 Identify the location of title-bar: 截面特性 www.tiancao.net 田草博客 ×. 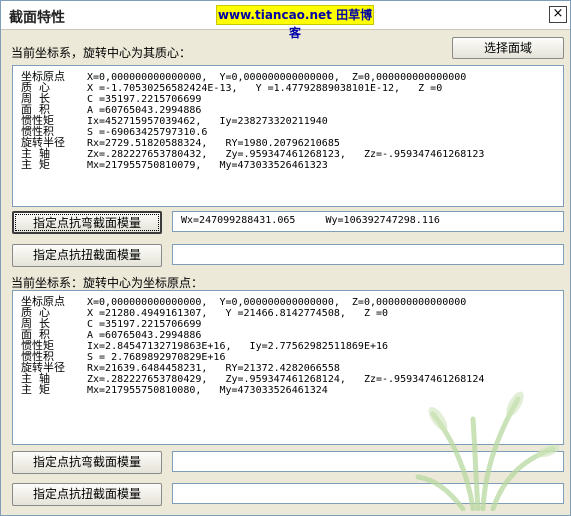
(285, 20).